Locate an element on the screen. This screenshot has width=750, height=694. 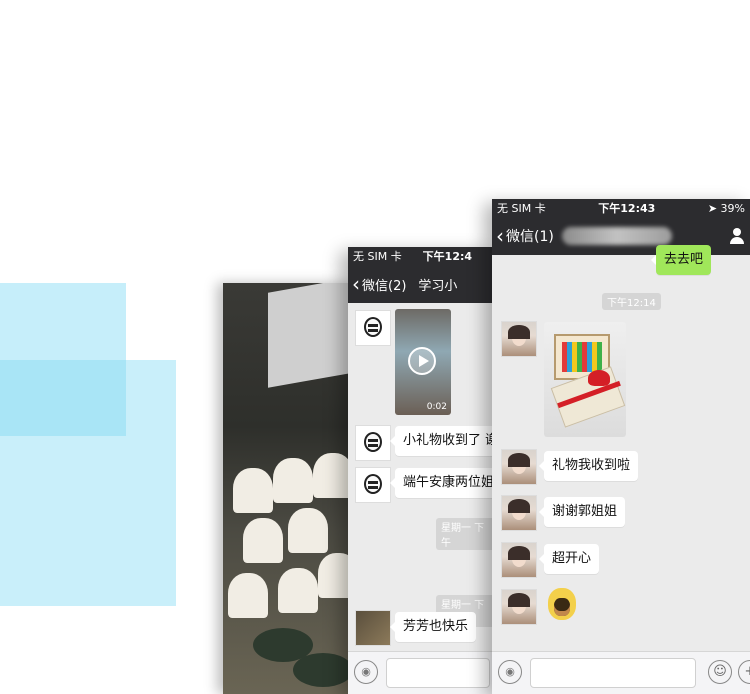
photo-leaf is located at coordinates (323, 670).